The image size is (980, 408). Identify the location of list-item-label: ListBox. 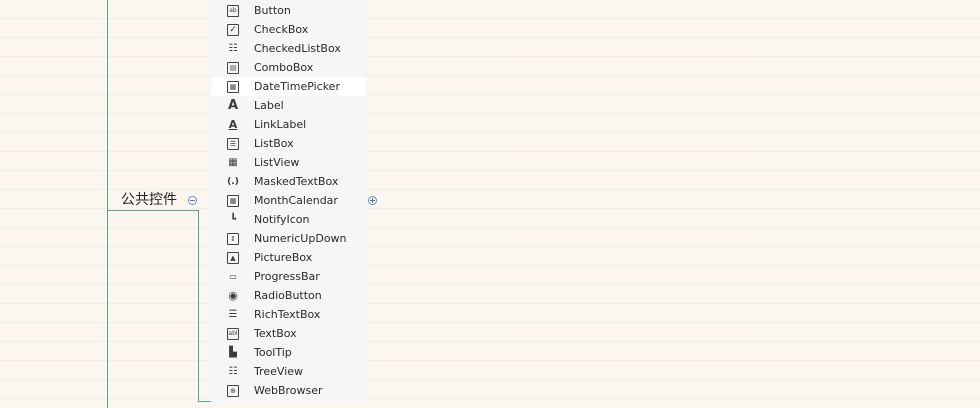
(274, 143).